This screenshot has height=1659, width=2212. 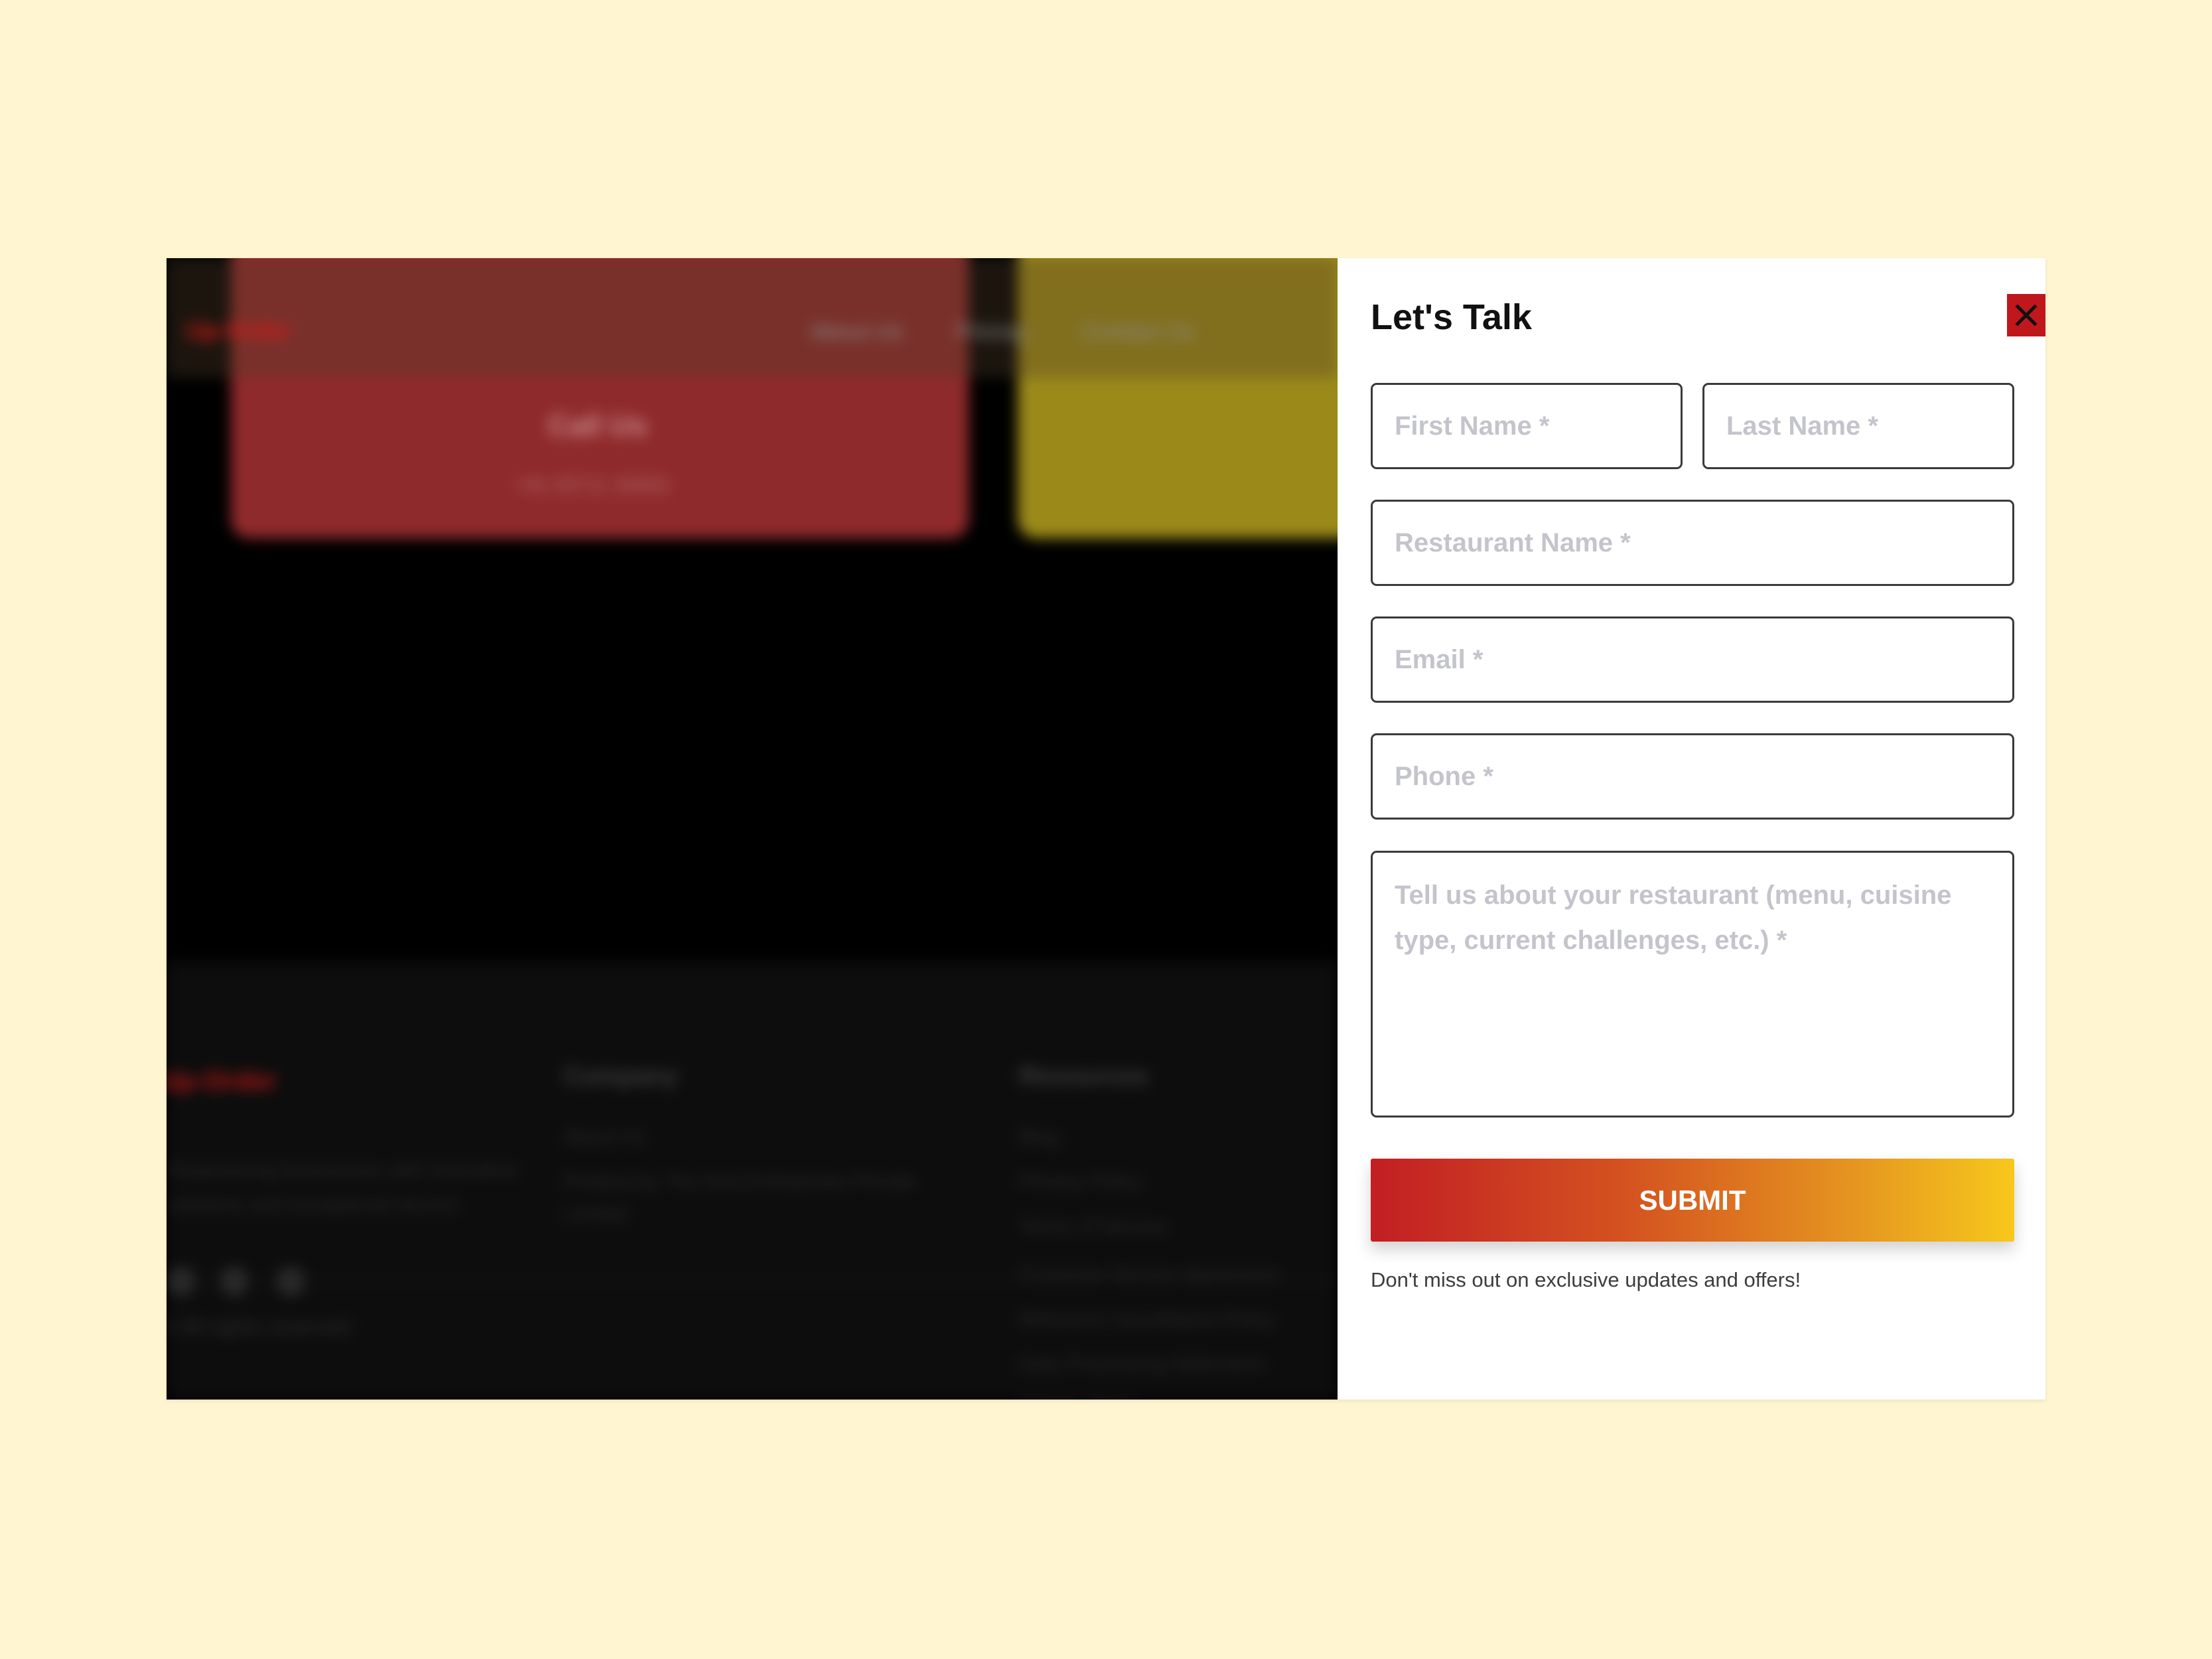 I want to click on restaurant-name-input: Restaurant Name *, so click(x=1692, y=543).